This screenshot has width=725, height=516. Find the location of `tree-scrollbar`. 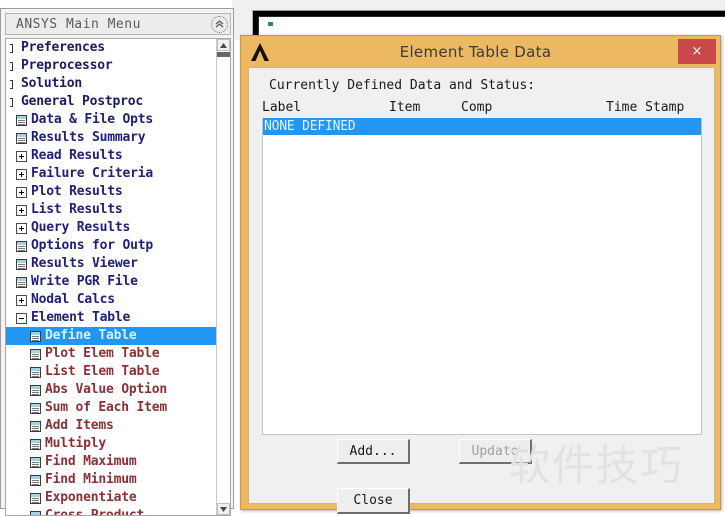

tree-scrollbar is located at coordinates (223, 277).